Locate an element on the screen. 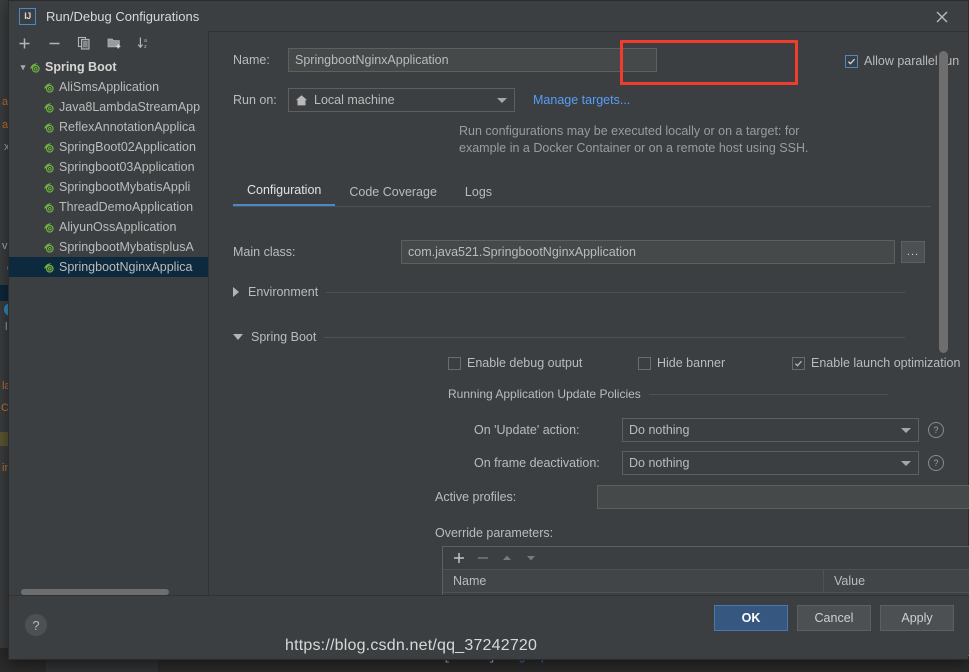 Image resolution: width=969 pixels, height=672 pixels. tree-item-configuration: AliSmsApplication is located at coordinates (108, 87).